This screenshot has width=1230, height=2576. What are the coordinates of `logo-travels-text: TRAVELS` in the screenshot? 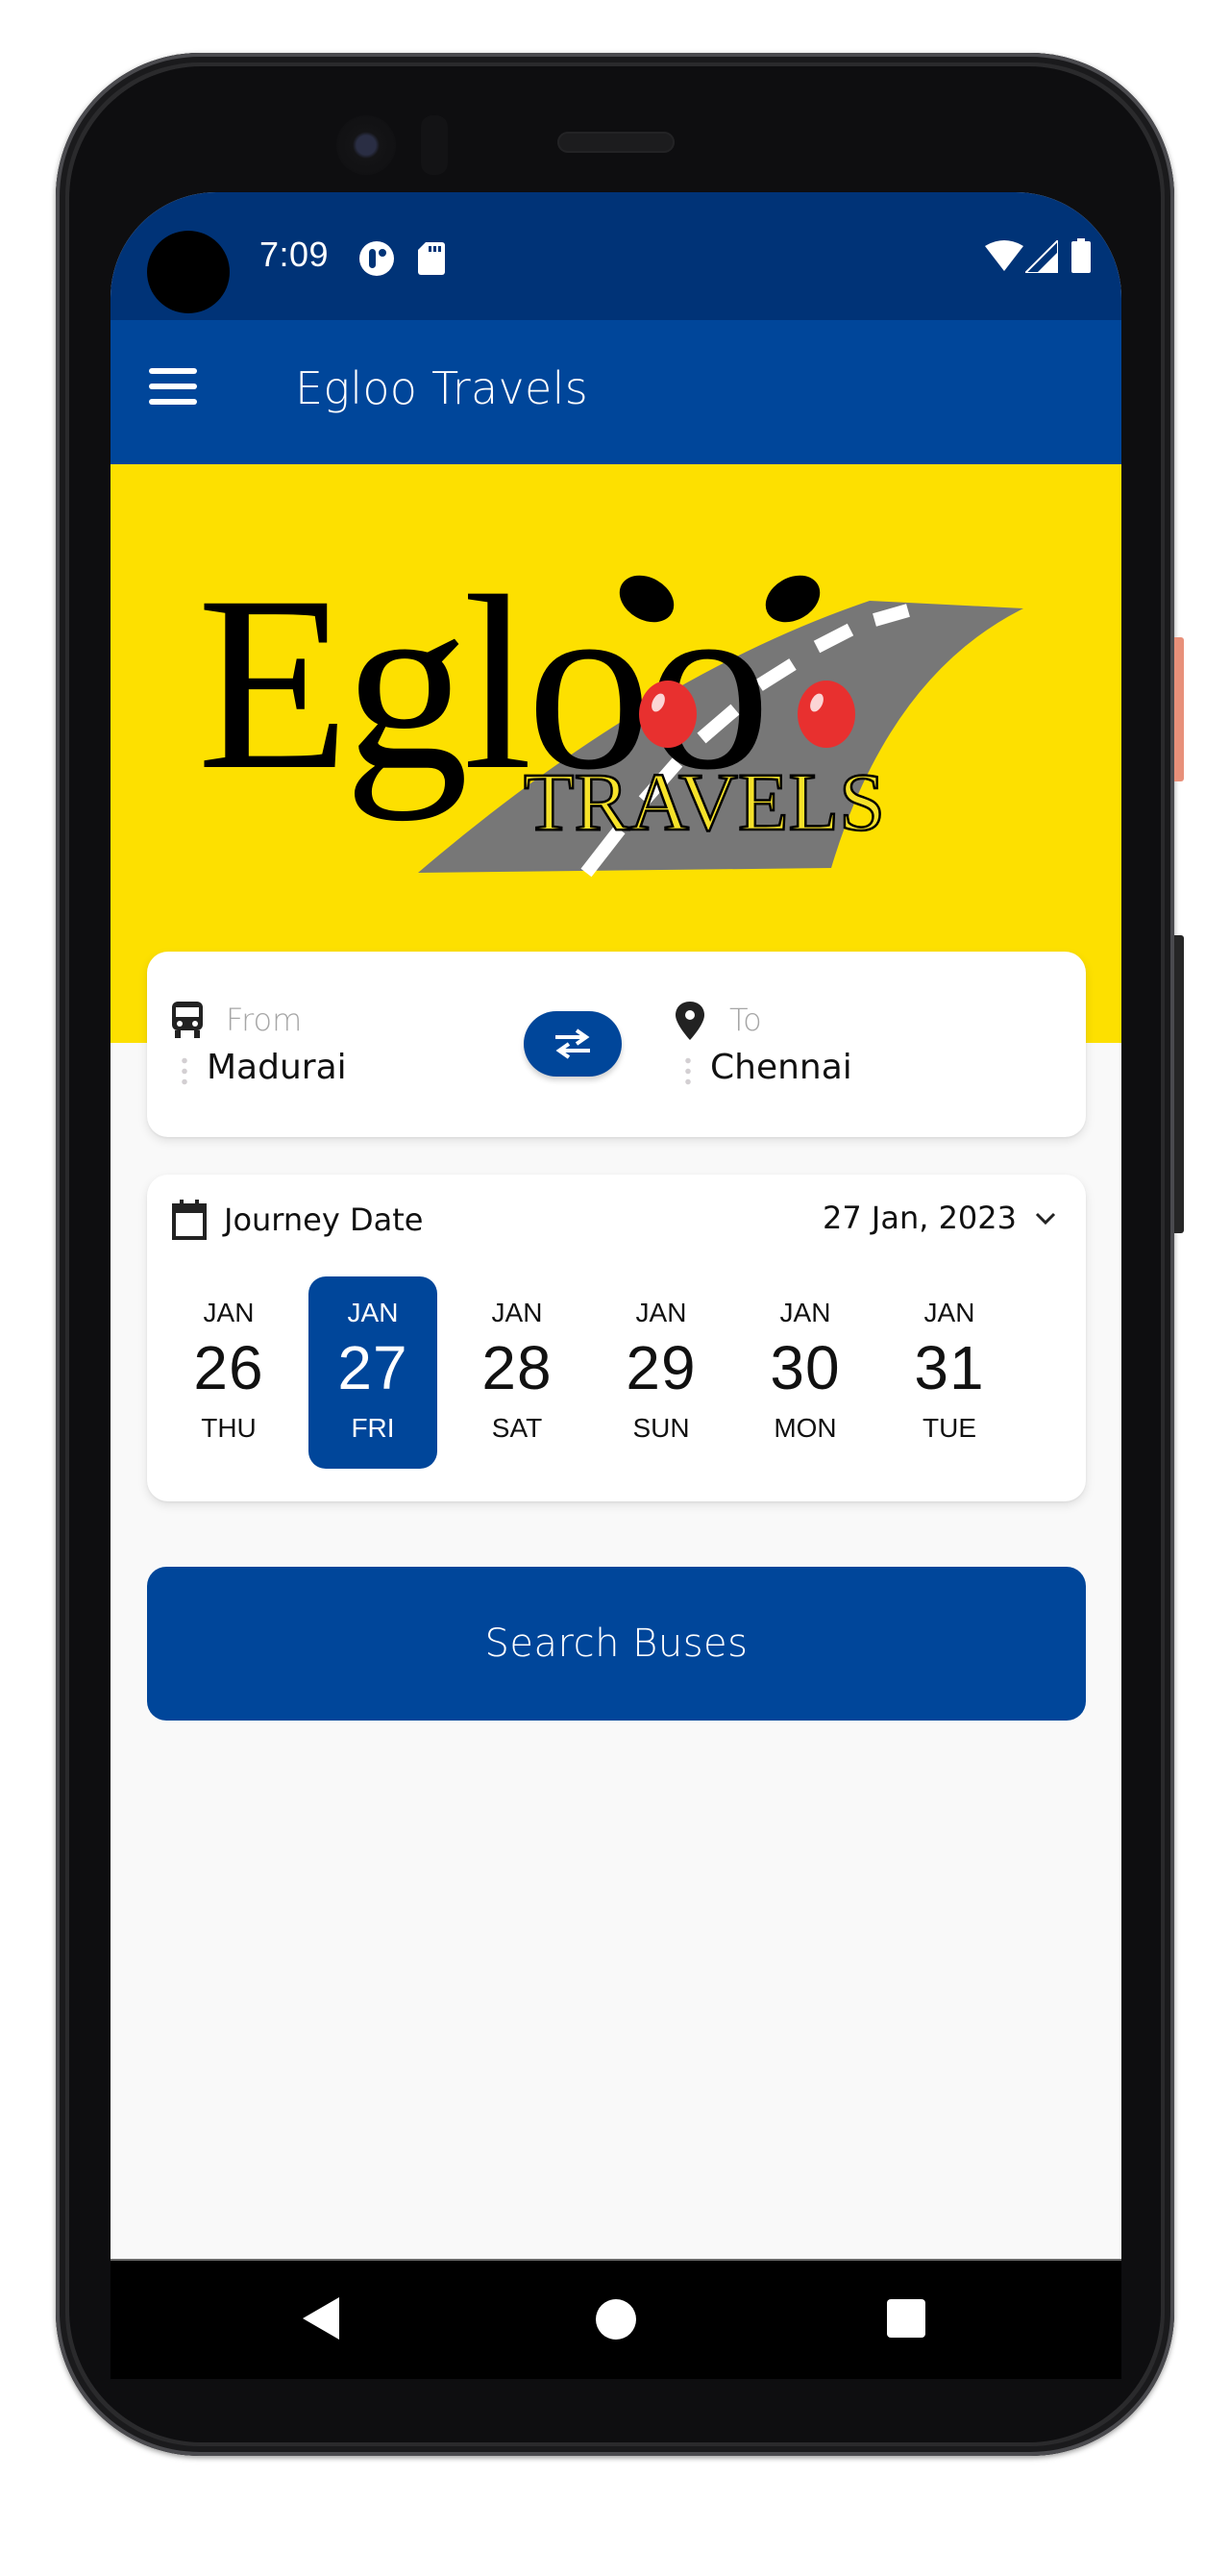 It's located at (705, 801).